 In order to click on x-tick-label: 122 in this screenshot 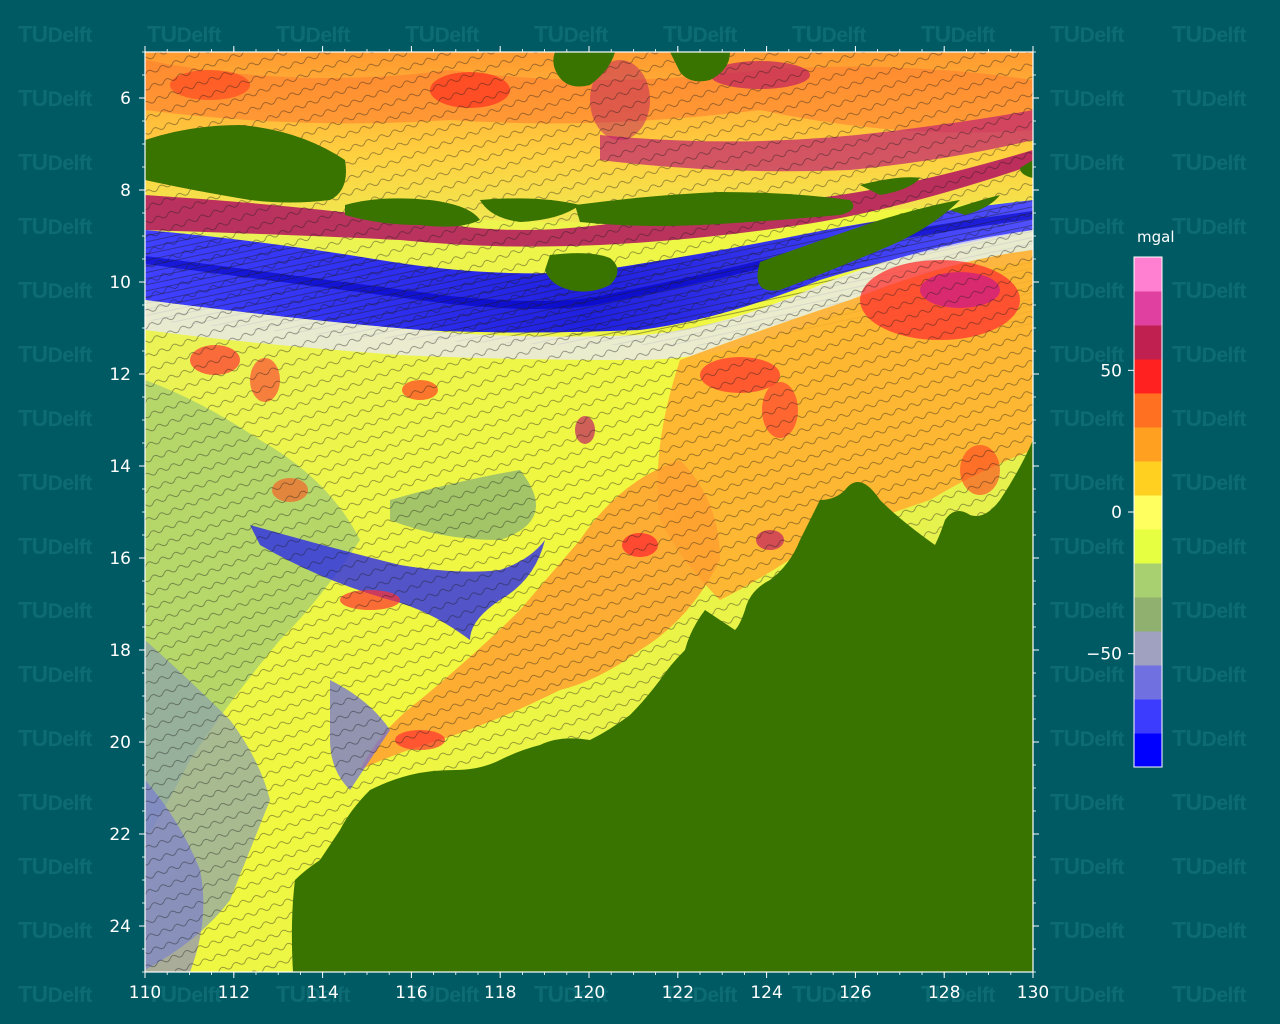, I will do `click(678, 993)`.